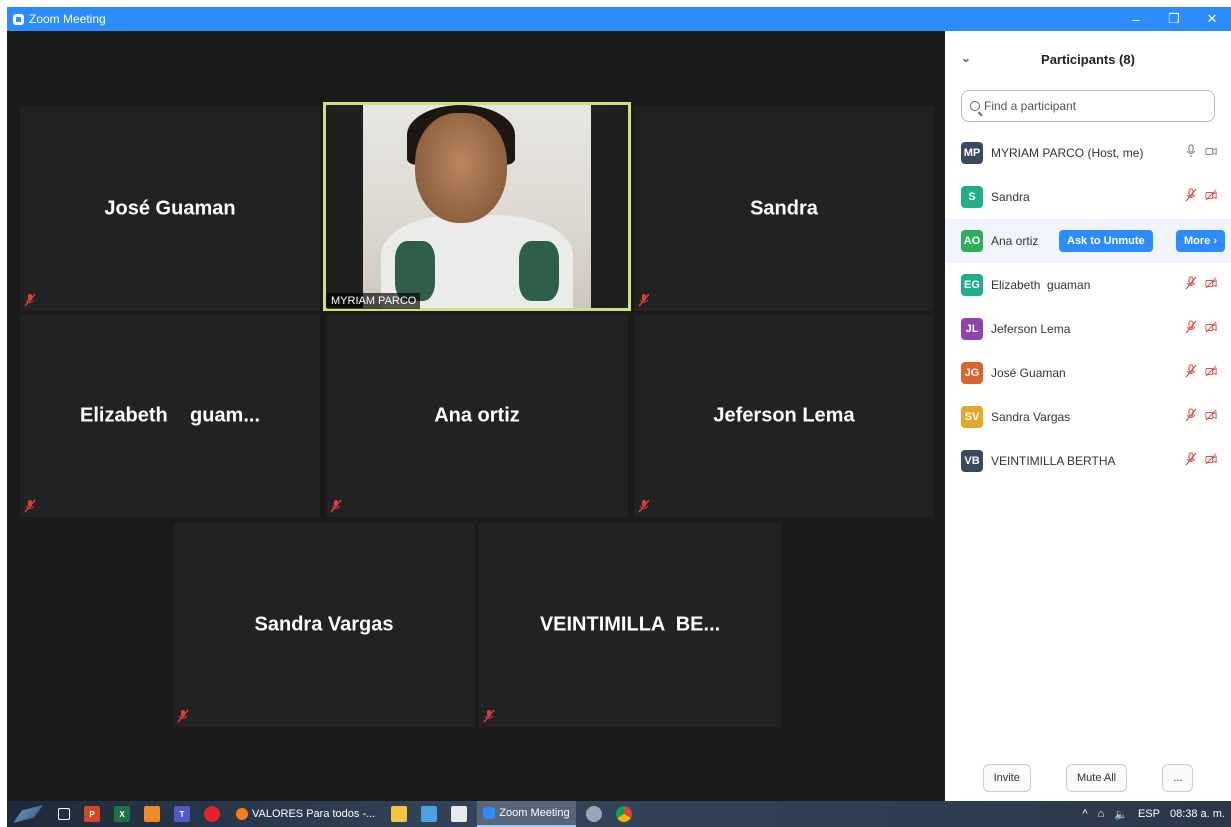 This screenshot has width=1231, height=827. What do you see at coordinates (1088, 197) in the screenshot?
I see `participant-row: S Sandra` at bounding box center [1088, 197].